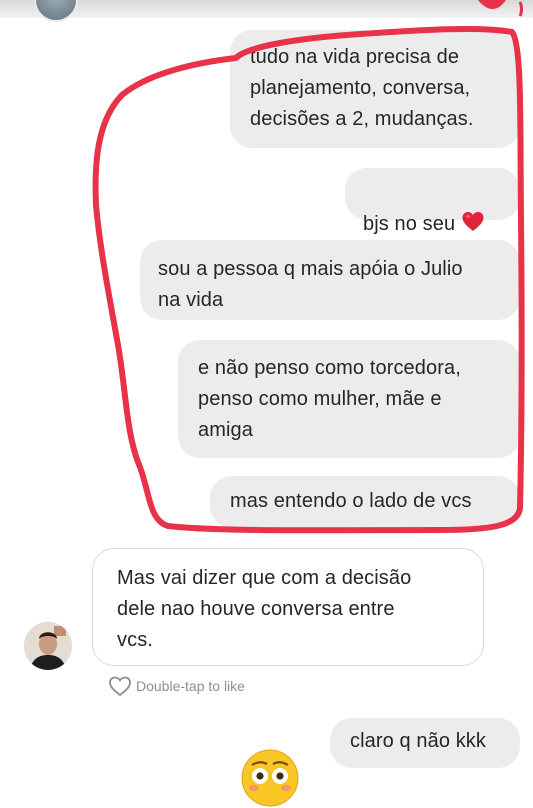  What do you see at coordinates (120, 686) in the screenshot?
I see `heart-outline-icon` at bounding box center [120, 686].